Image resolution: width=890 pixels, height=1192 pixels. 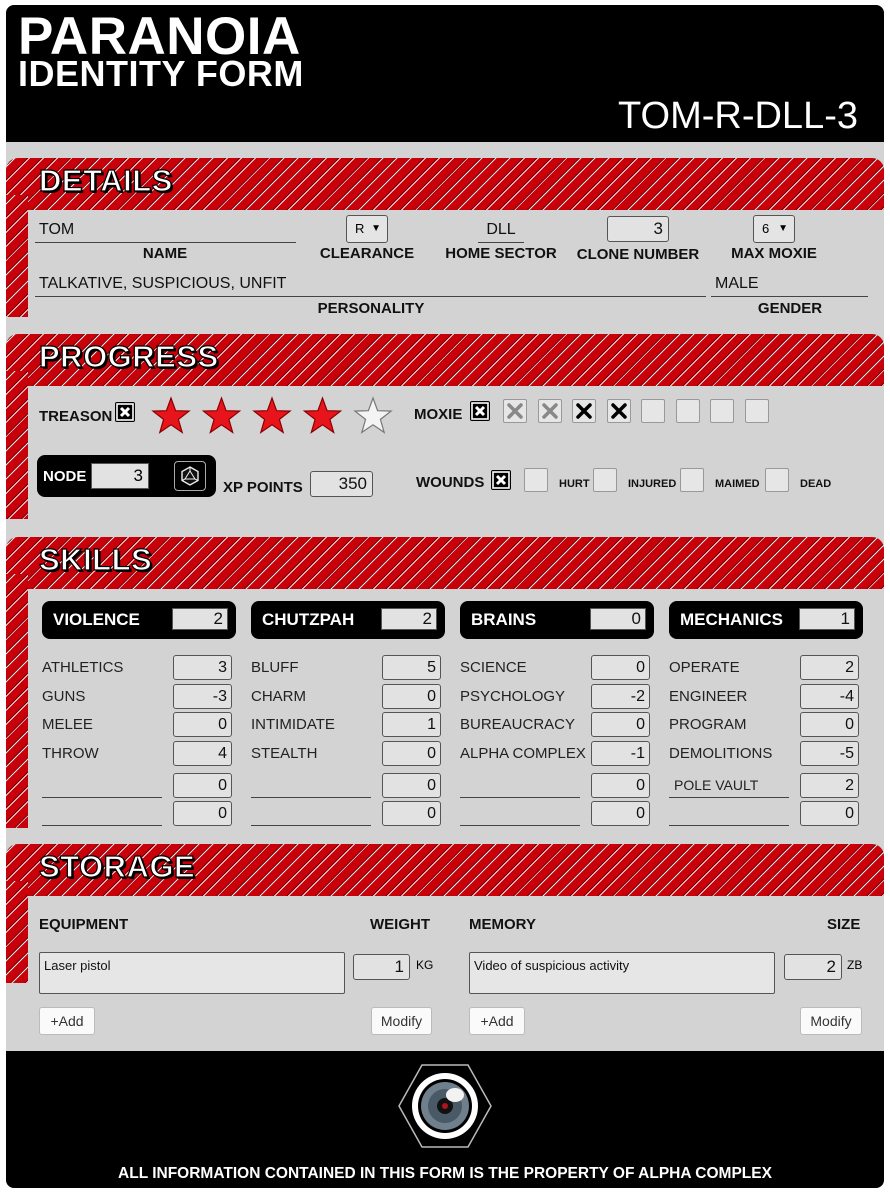 What do you see at coordinates (67, 1021) in the screenshot?
I see `equipment-add-button: +Add` at bounding box center [67, 1021].